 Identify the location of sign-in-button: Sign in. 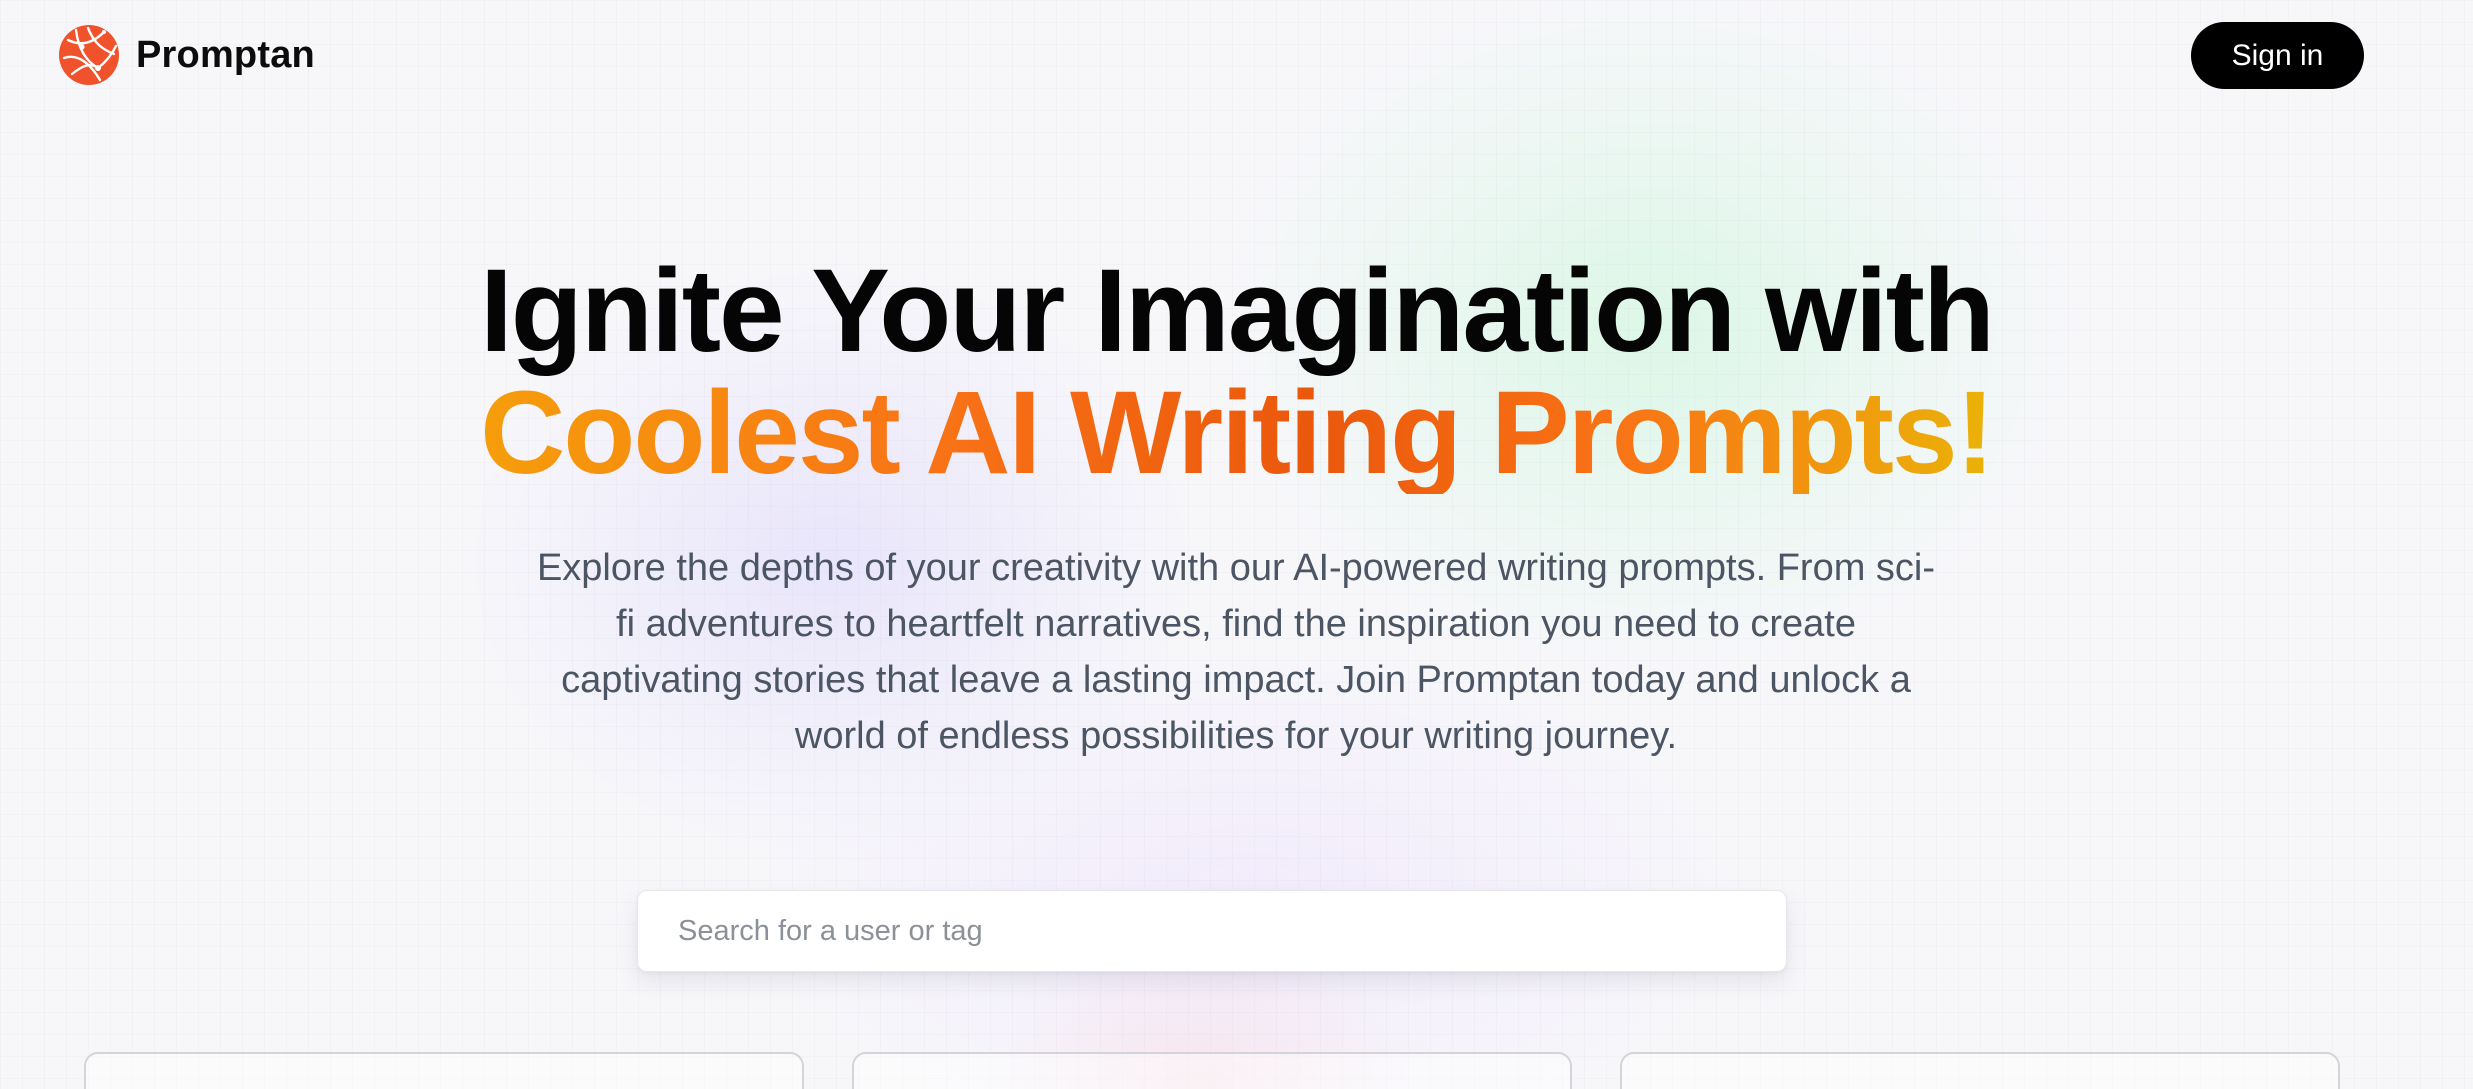
(2277, 55).